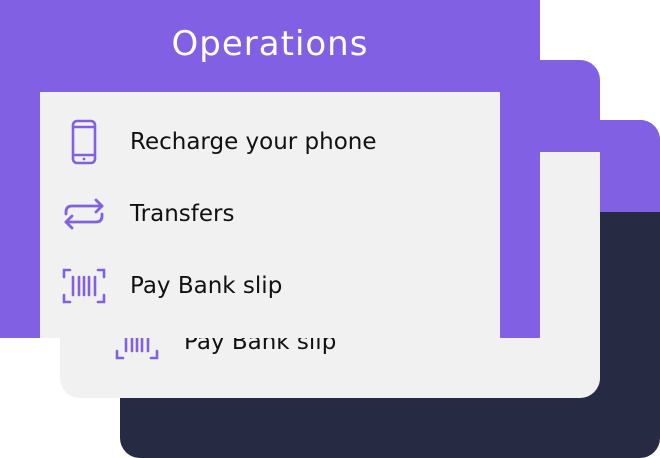 The image size is (660, 458). I want to click on phone-icon, so click(84, 142).